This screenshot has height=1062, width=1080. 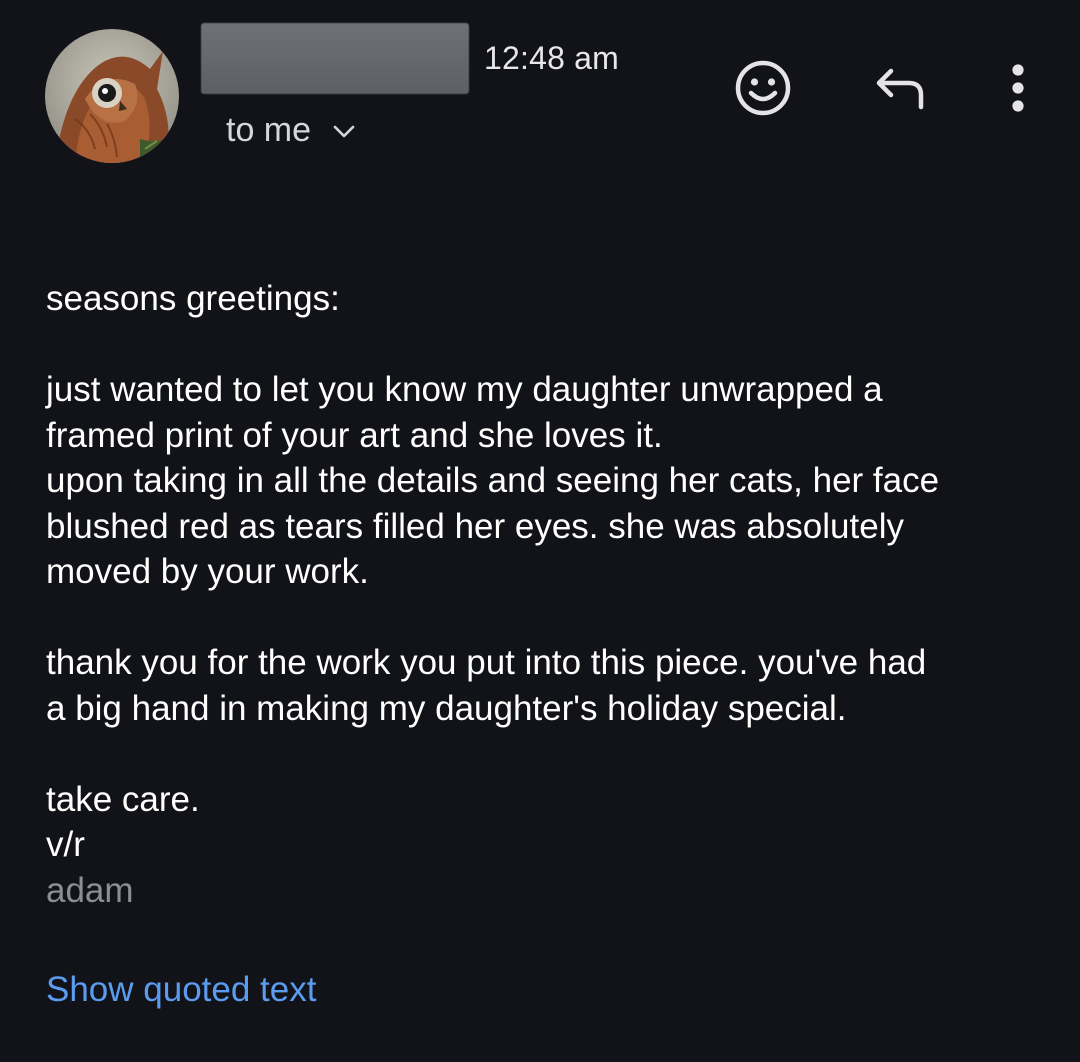 What do you see at coordinates (65, 844) in the screenshot?
I see `signoff-text: v/r` at bounding box center [65, 844].